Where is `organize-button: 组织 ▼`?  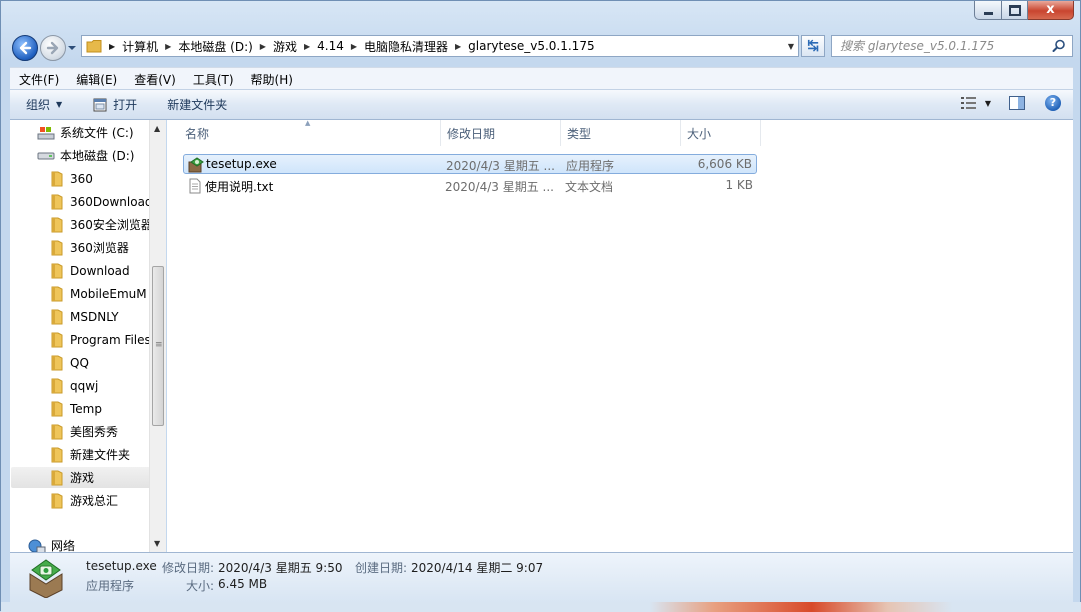 organize-button: 组织 ▼ is located at coordinates (44, 104).